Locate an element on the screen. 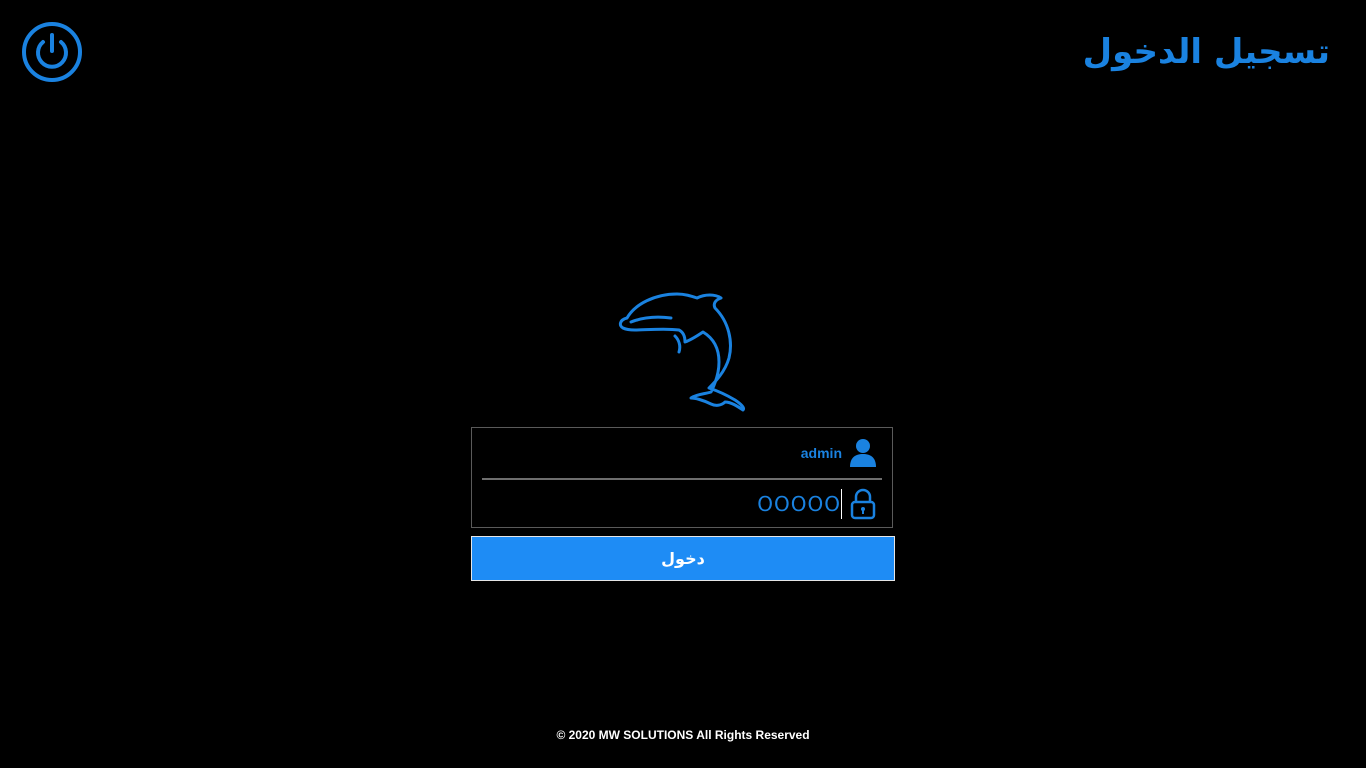 Image resolution: width=1366 pixels, height=768 pixels. login-form: admin OOOOO is located at coordinates (682, 477).